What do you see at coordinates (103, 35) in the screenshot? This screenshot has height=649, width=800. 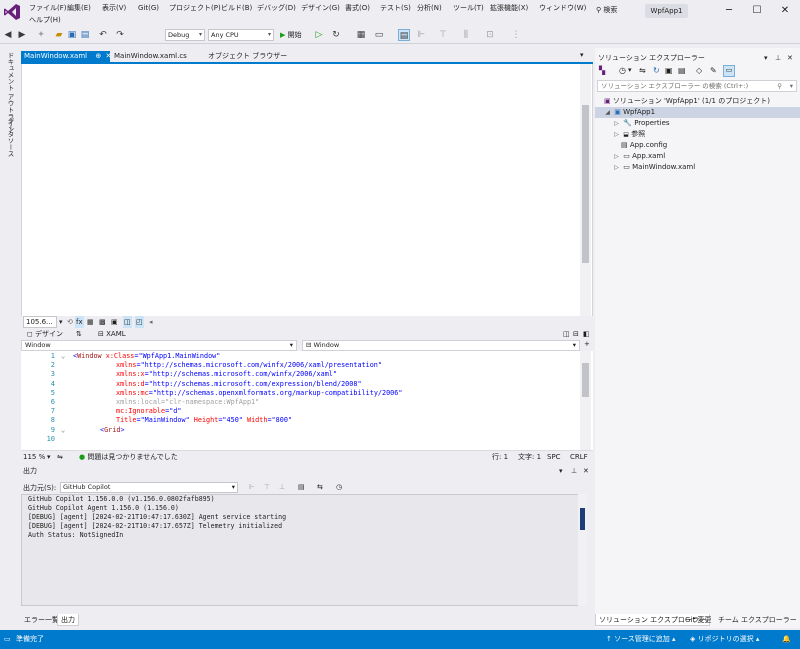 I see `undo-icon: ↶` at bounding box center [103, 35].